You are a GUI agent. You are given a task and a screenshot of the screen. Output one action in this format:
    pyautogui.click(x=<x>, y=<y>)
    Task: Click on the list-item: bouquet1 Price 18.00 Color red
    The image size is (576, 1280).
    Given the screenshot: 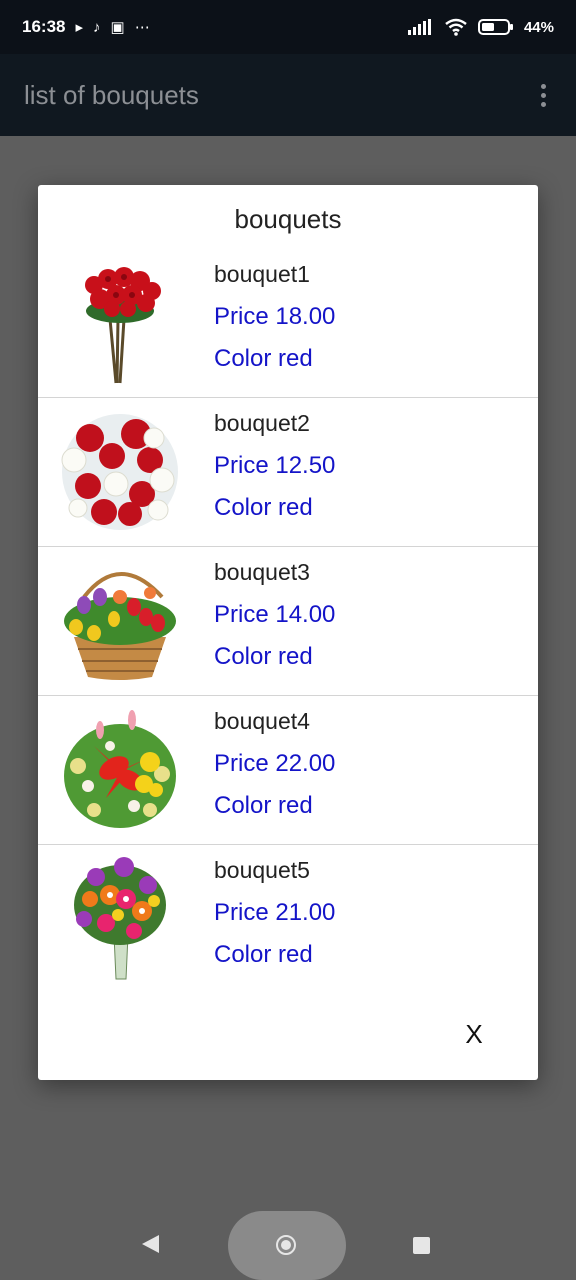 What is the action you would take?
    pyautogui.click(x=288, y=323)
    